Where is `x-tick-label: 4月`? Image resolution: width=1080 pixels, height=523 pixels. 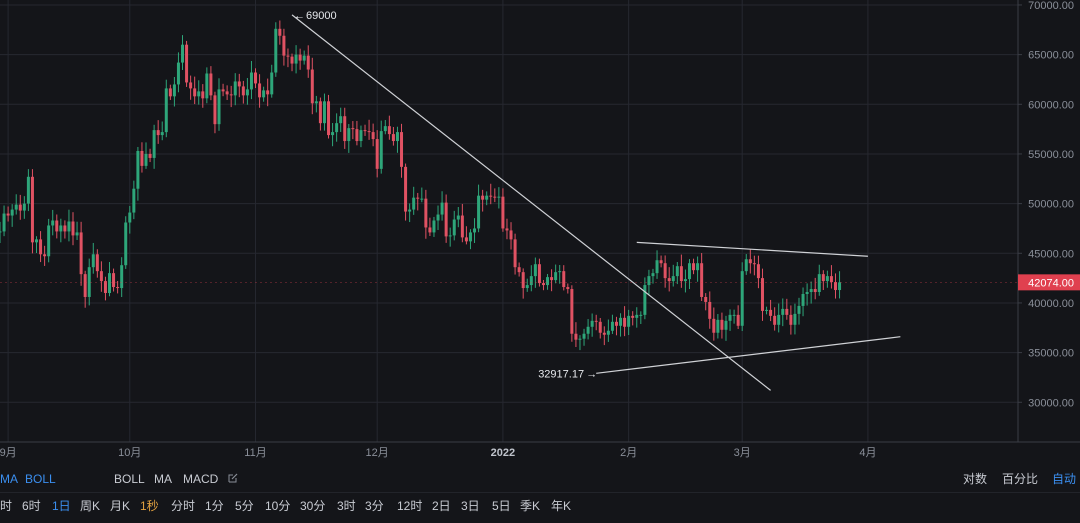 x-tick-label: 4月 is located at coordinates (867, 453).